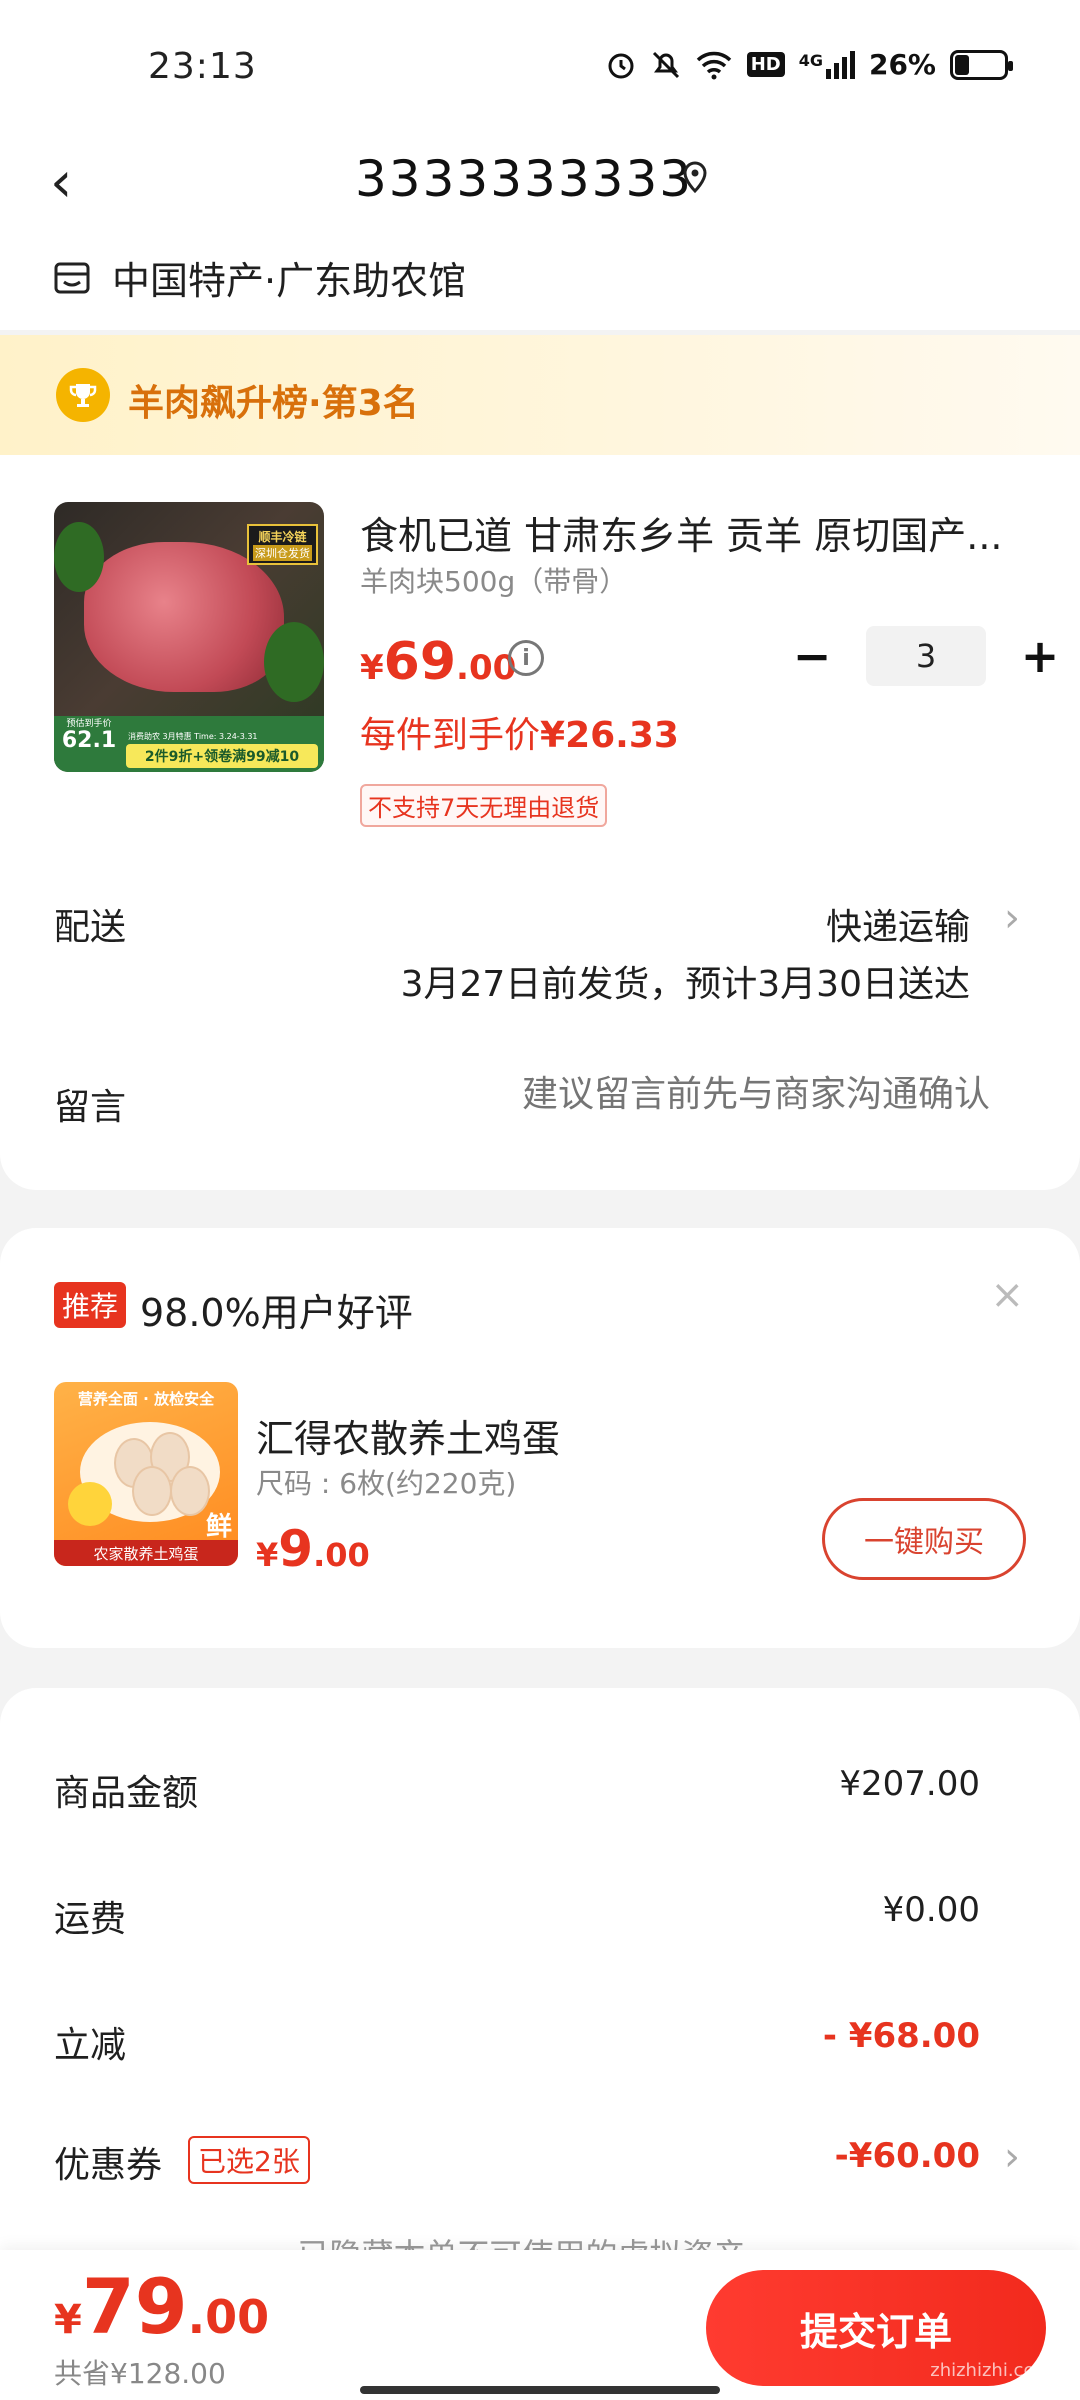 Image resolution: width=1080 pixels, height=2400 pixels. I want to click on total-currency: ¥, so click(68, 2320).